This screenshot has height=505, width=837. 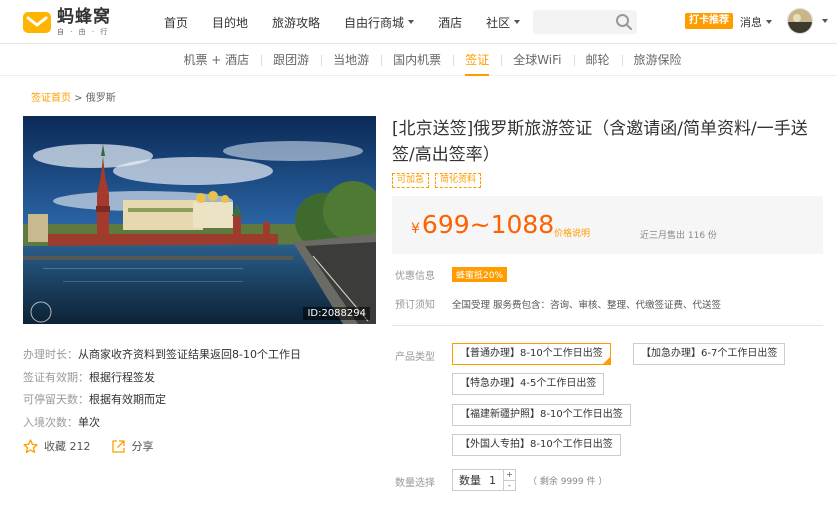 What do you see at coordinates (51, 98) in the screenshot?
I see `breadcrumb-visa-home: 签证首页` at bounding box center [51, 98].